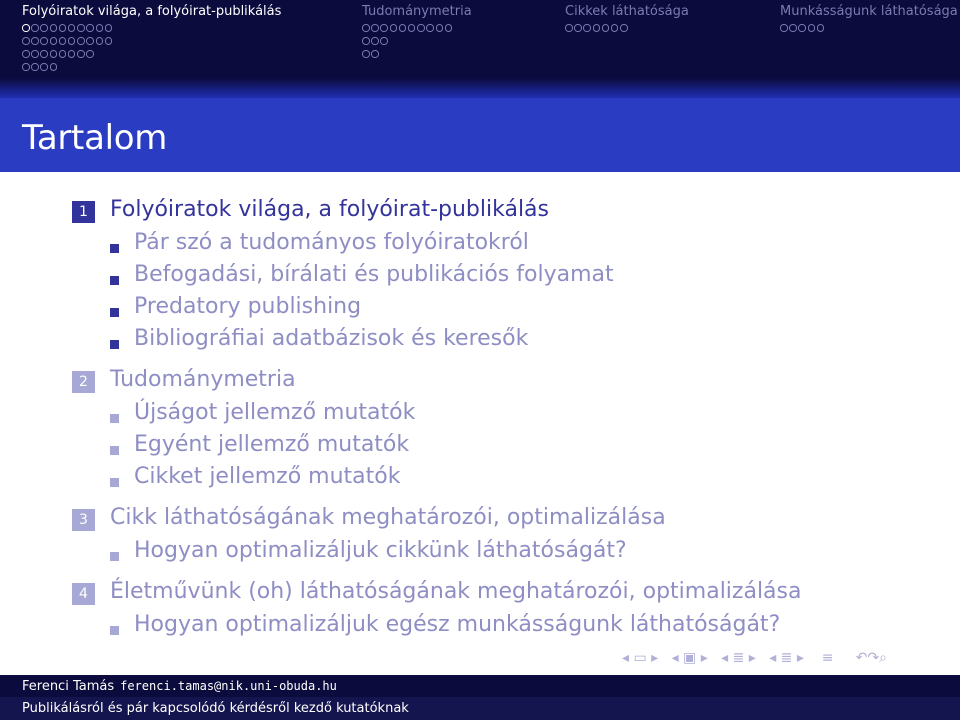  Describe the element at coordinates (83, 212) in the screenshot. I see `section-number-badge: 1` at that location.